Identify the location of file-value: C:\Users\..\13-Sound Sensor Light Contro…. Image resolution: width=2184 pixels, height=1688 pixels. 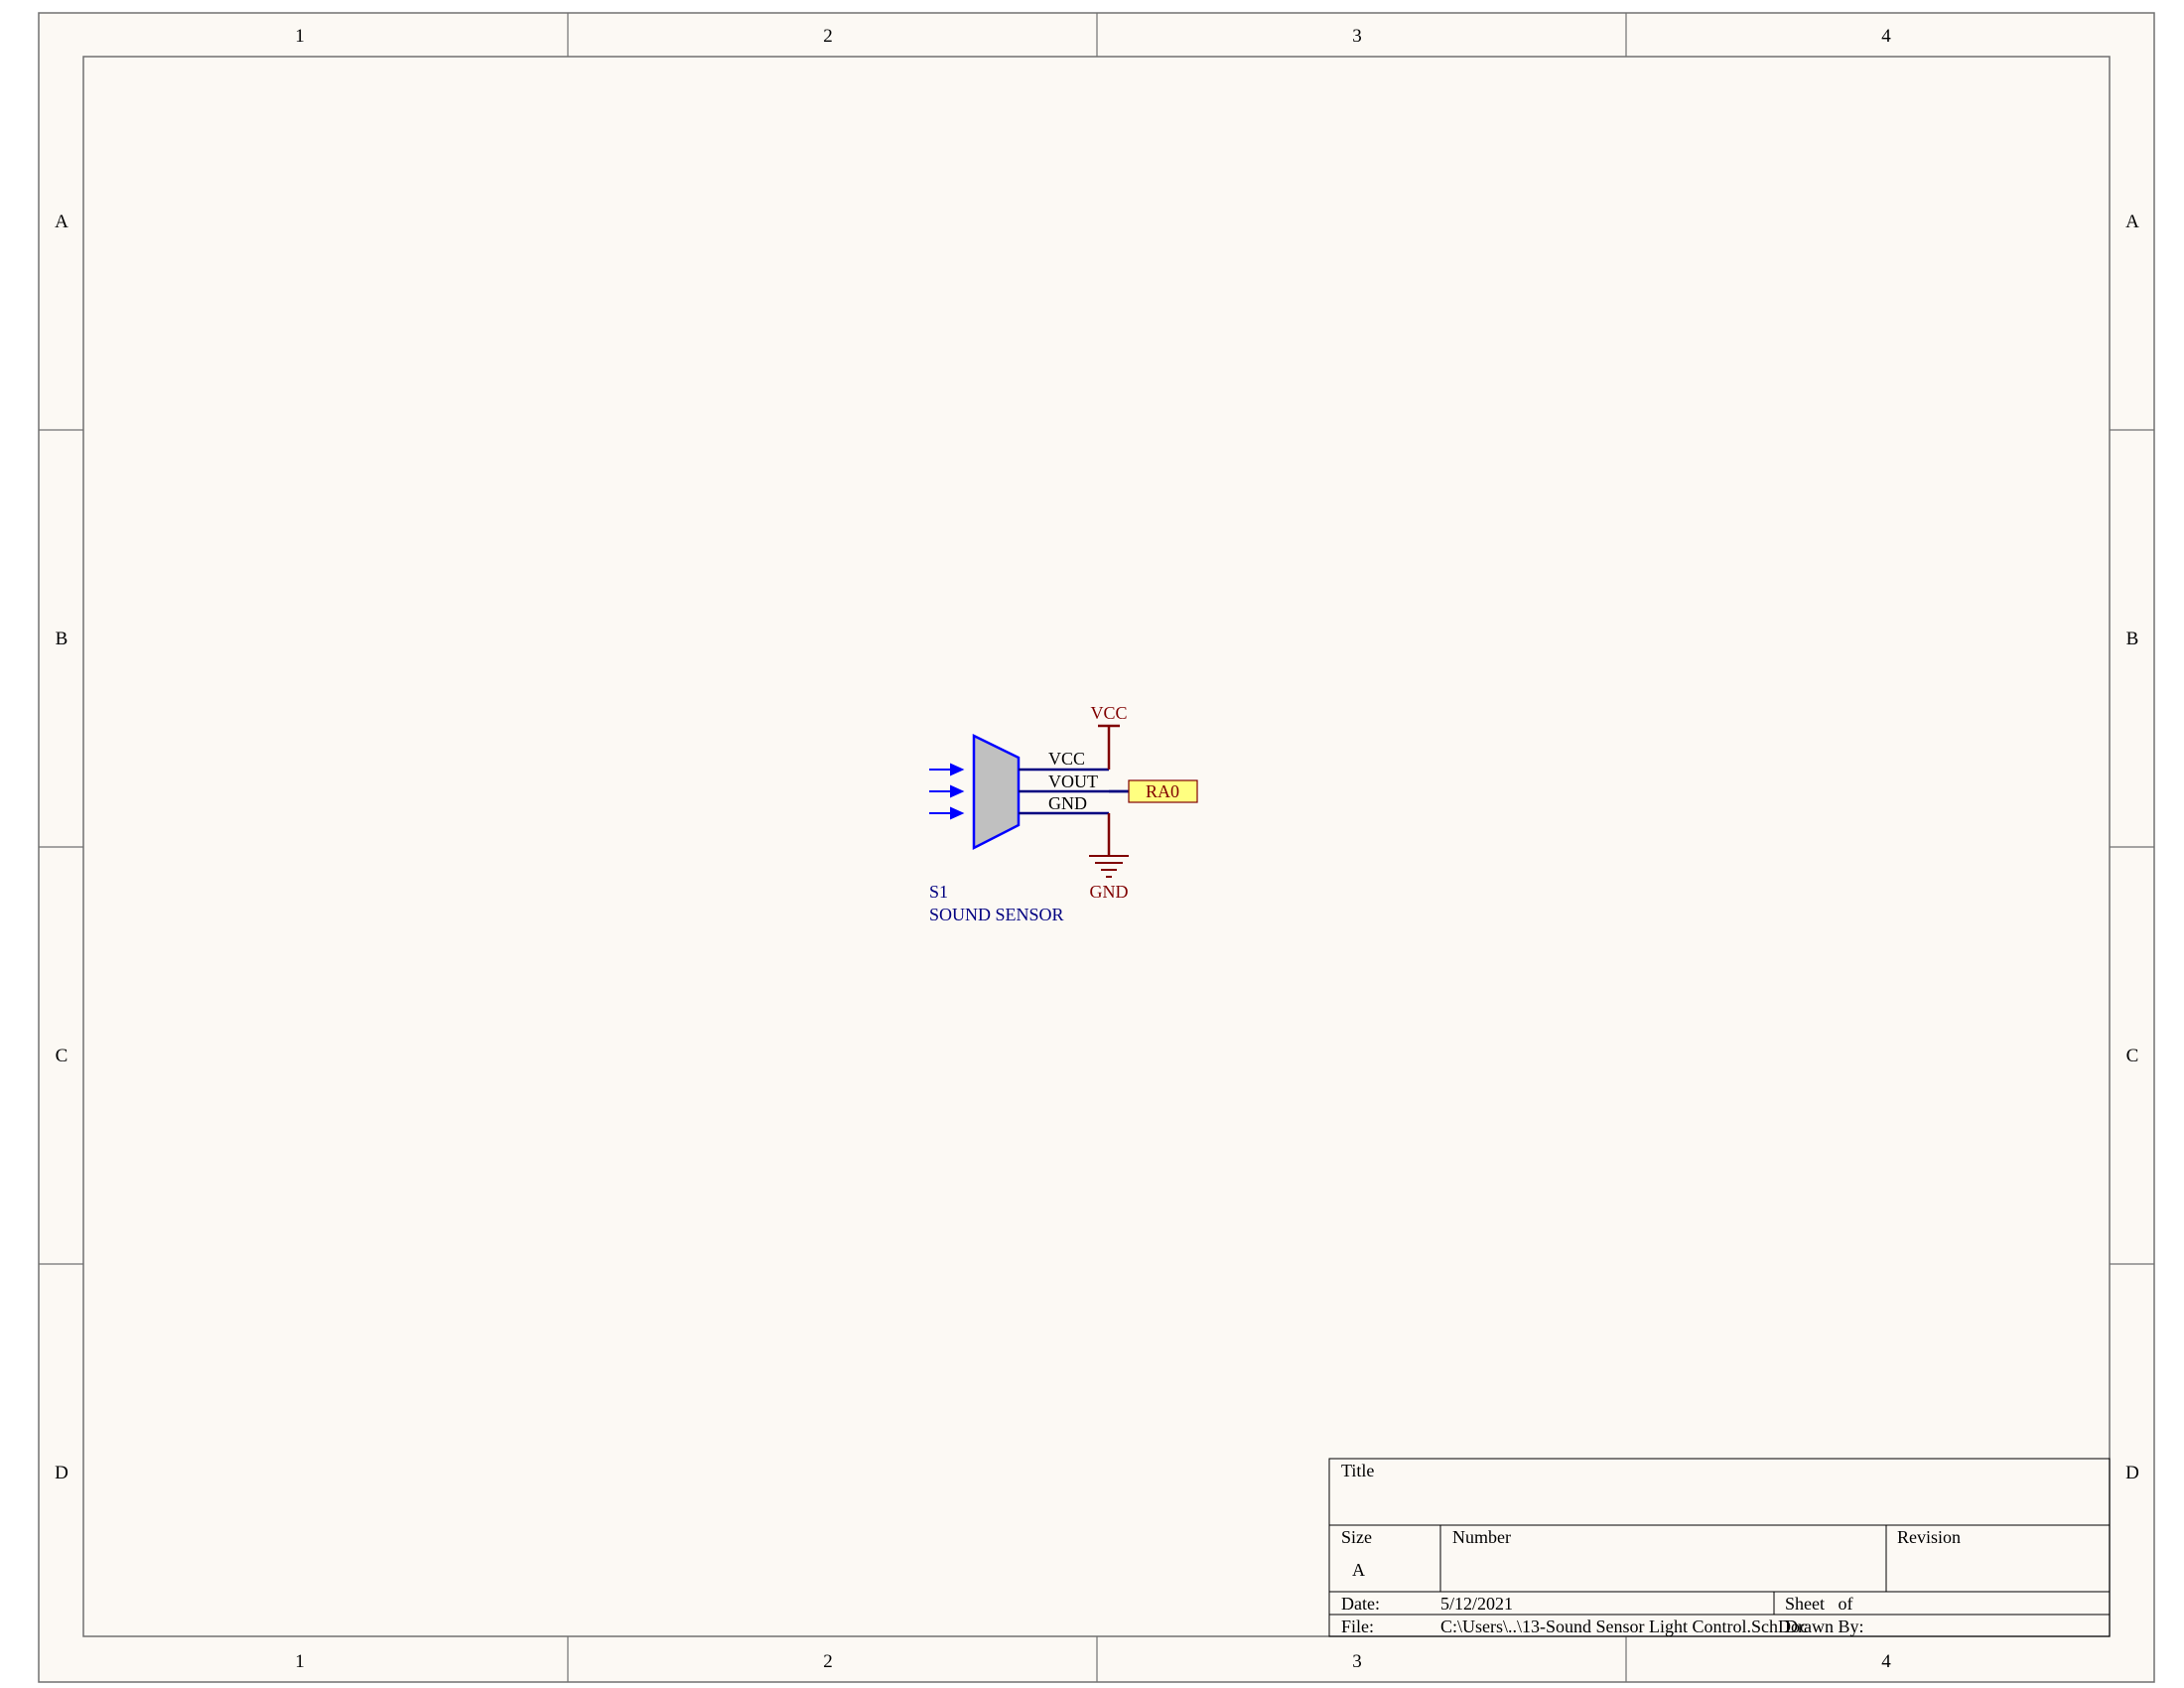
(1624, 1626).